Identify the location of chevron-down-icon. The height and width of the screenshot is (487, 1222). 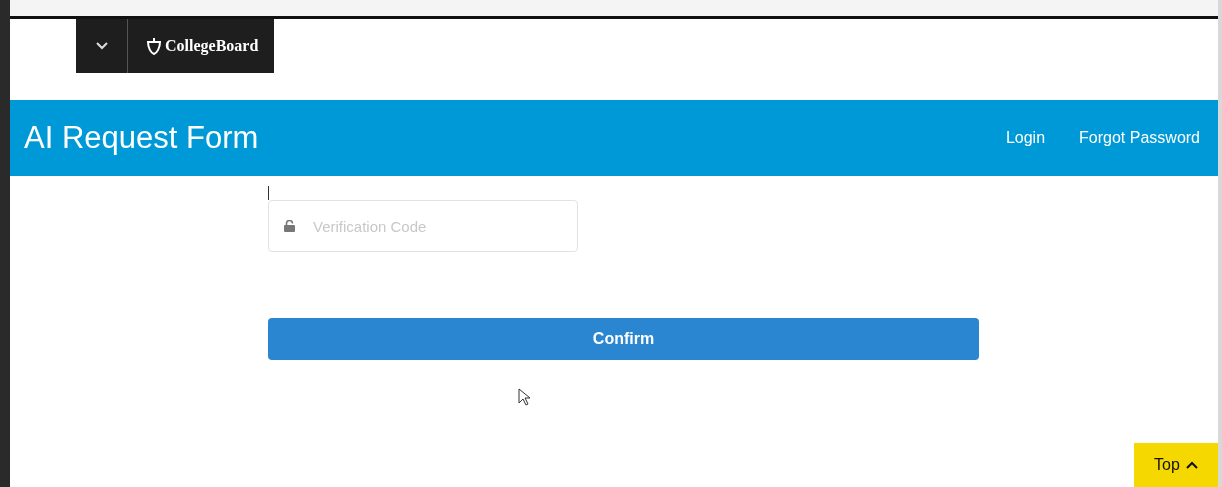
(101, 46).